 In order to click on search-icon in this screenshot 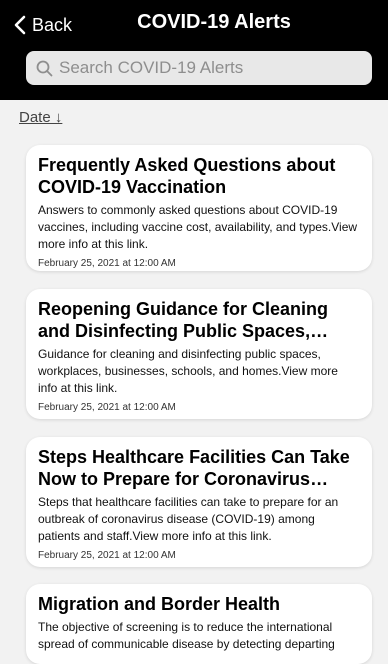, I will do `click(44, 68)`.